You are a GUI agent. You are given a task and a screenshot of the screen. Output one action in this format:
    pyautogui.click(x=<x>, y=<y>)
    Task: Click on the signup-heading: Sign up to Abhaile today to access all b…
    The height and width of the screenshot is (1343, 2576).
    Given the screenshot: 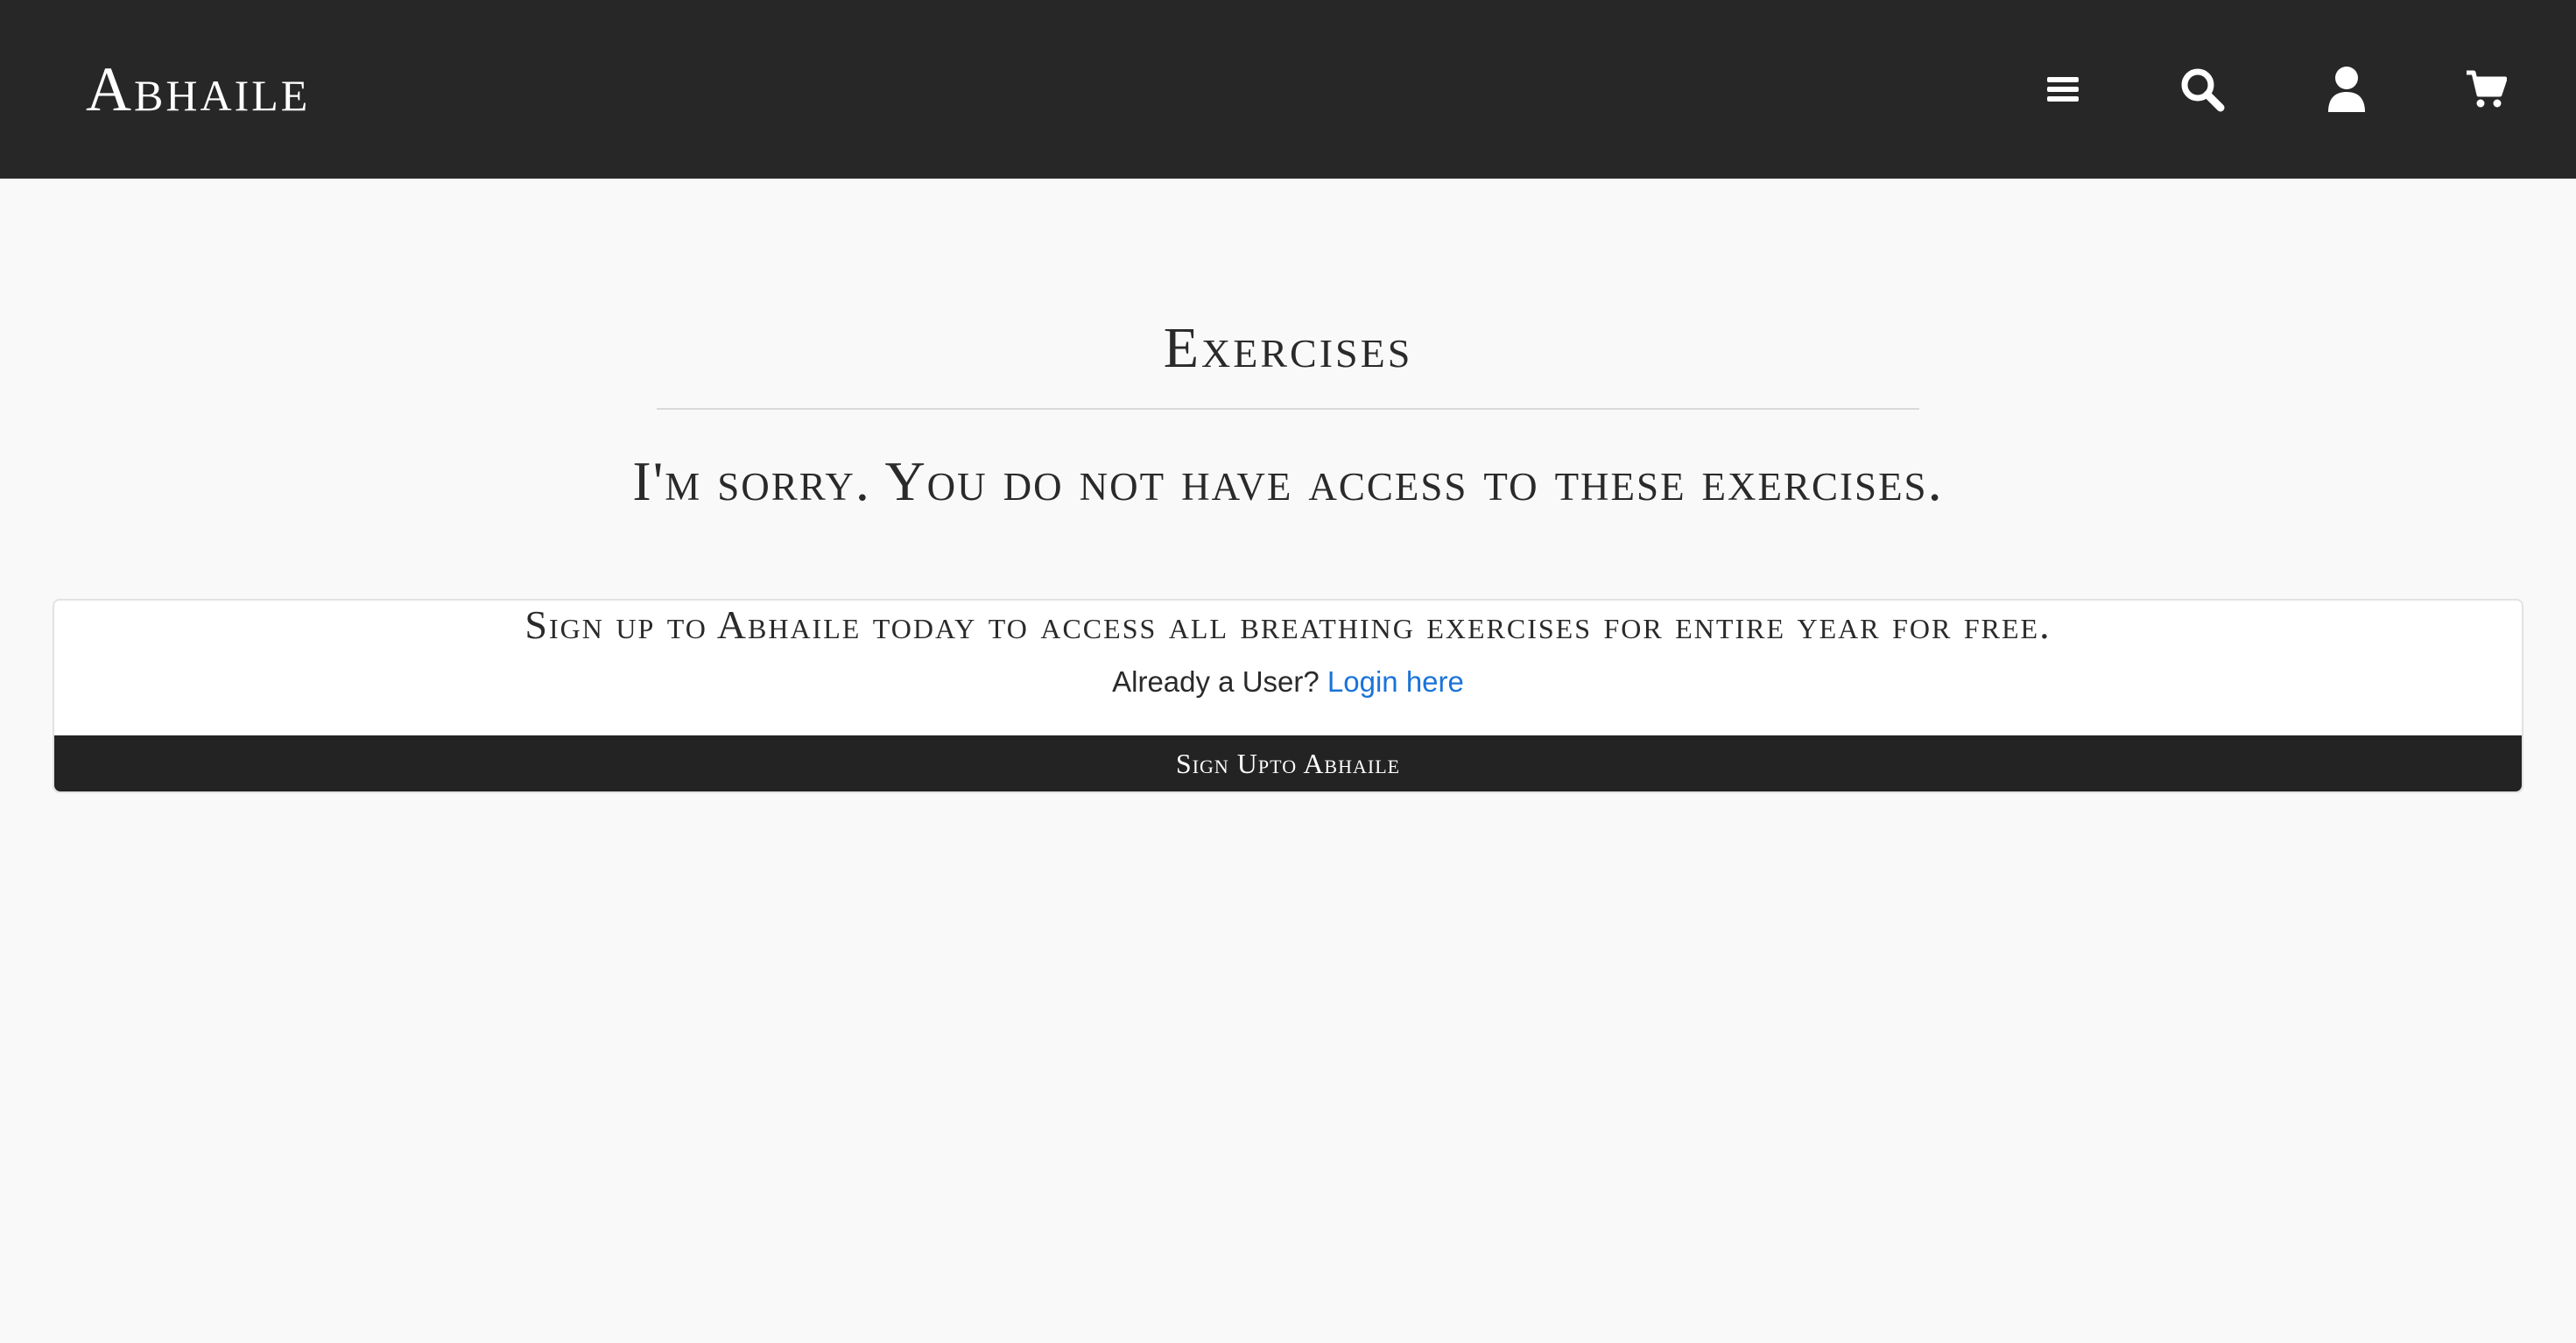 What is the action you would take?
    pyautogui.click(x=1288, y=624)
    